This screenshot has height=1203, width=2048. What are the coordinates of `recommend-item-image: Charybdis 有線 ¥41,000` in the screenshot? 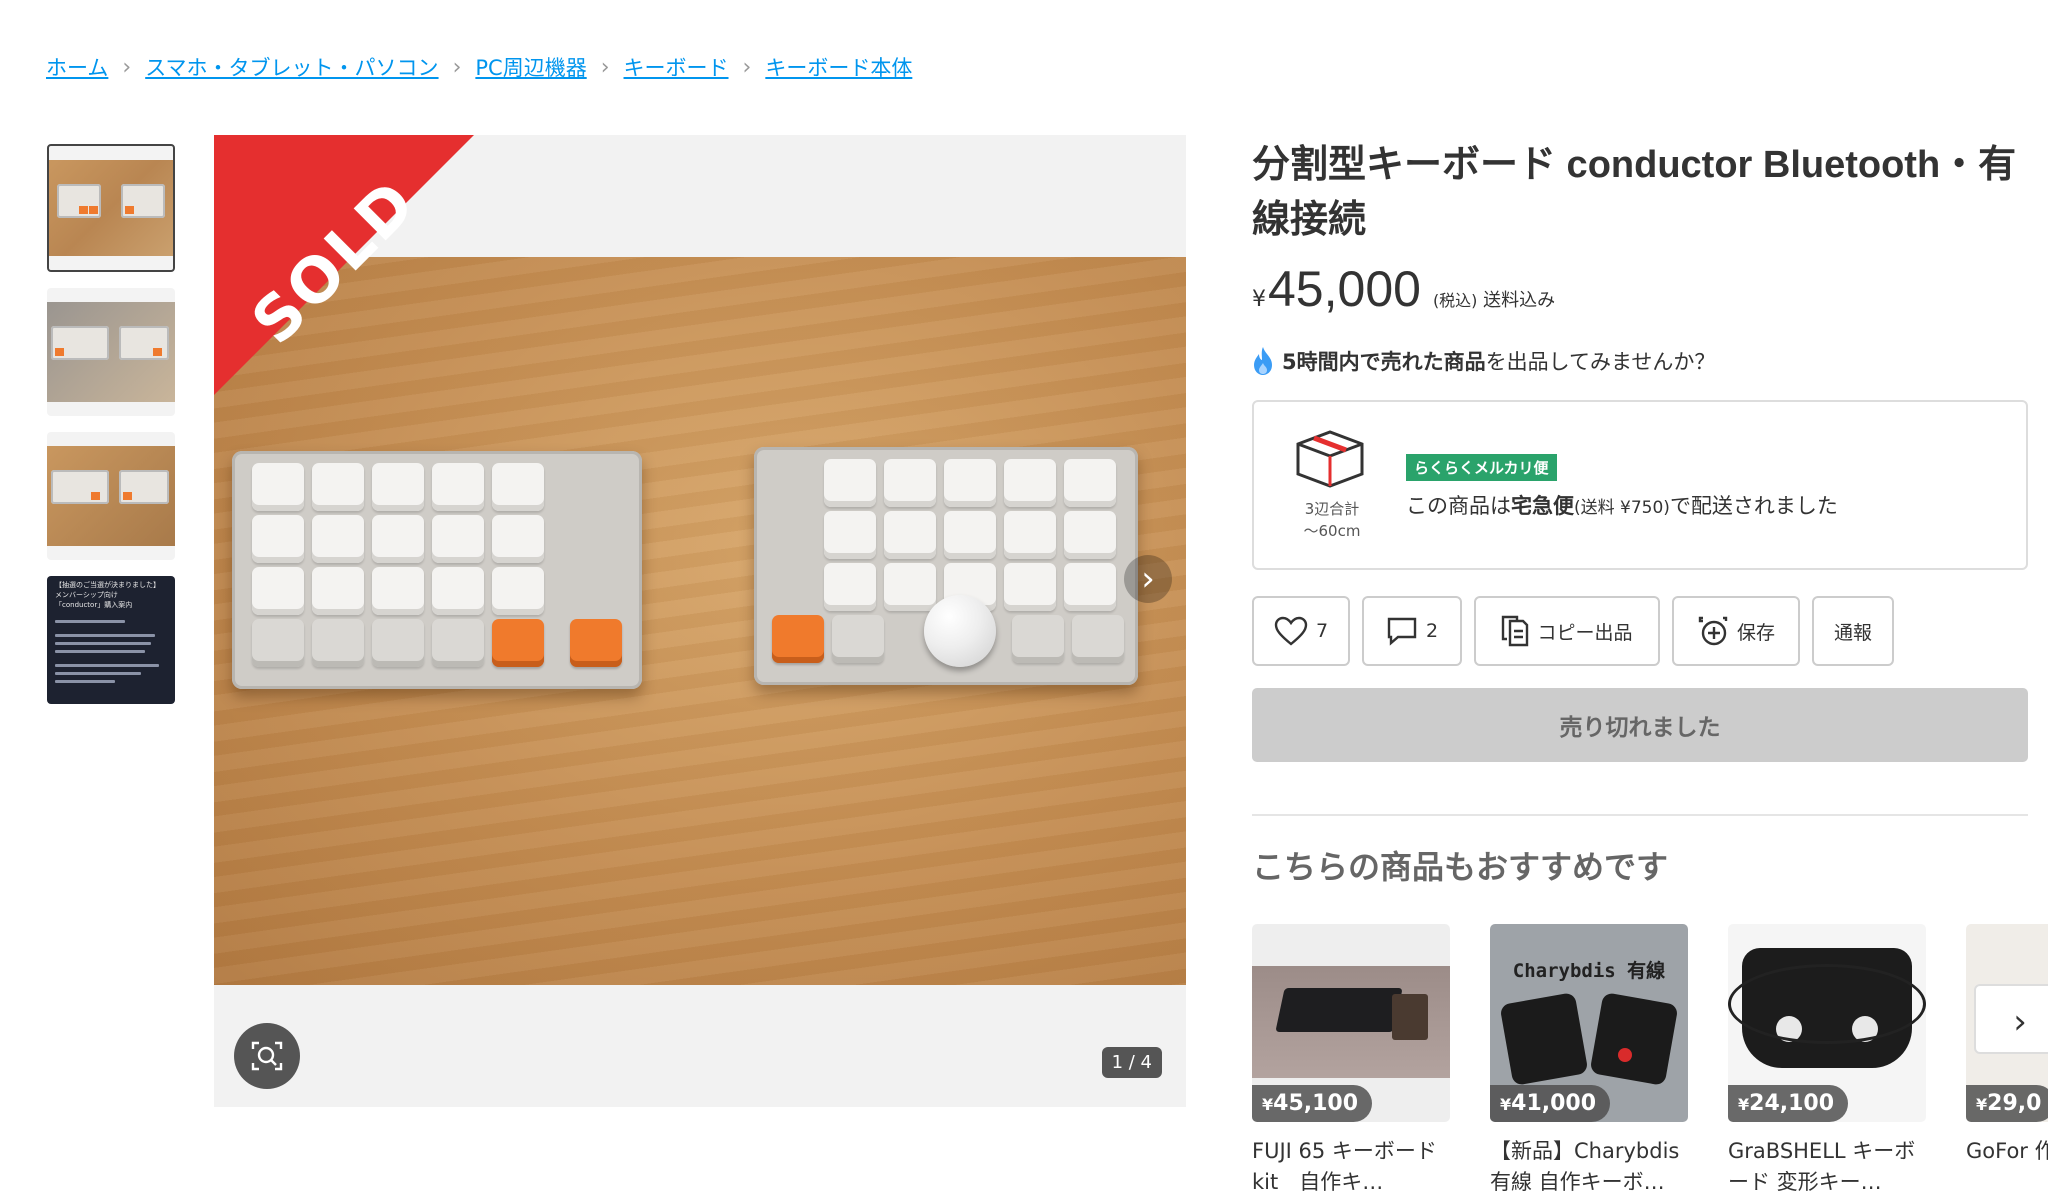 It's located at (1589, 1023).